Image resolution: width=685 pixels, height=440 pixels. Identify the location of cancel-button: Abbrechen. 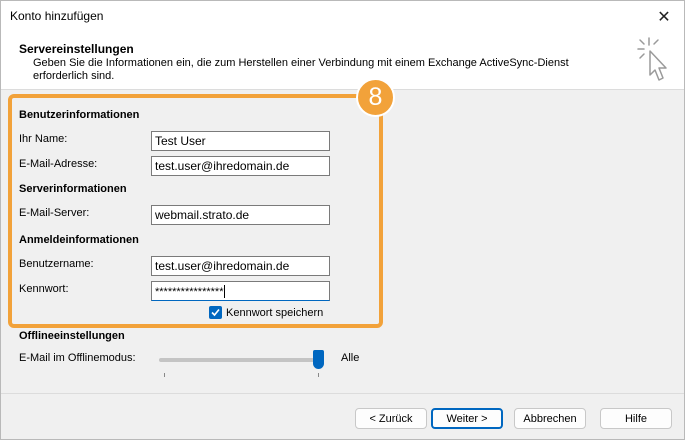
(550, 418).